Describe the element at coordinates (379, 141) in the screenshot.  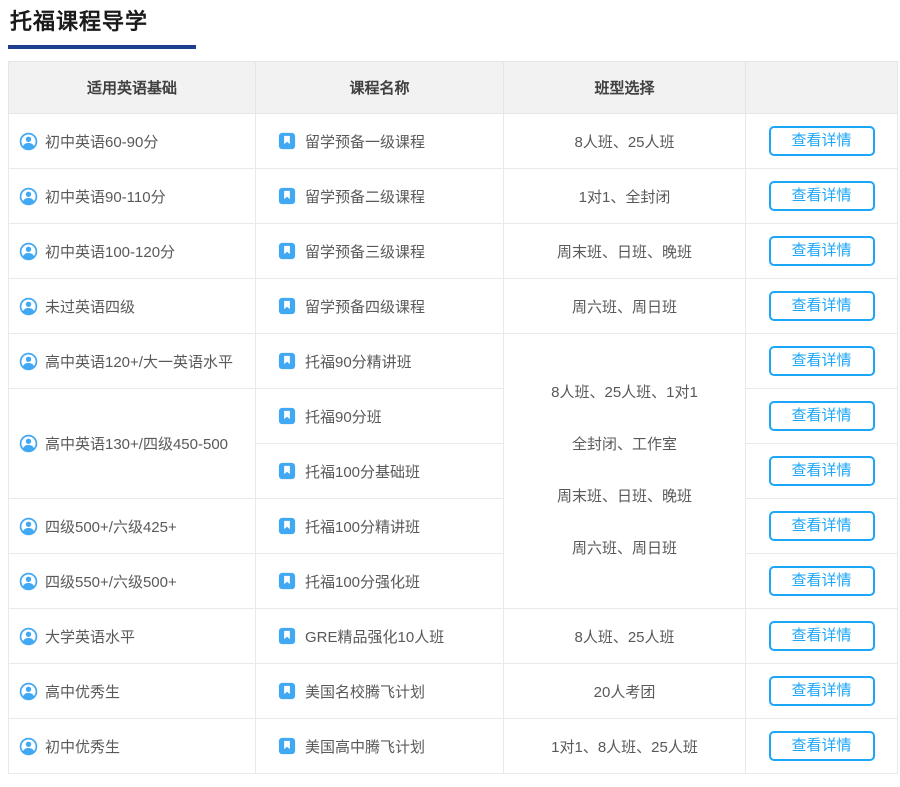
I see `course-cell: 留学预备一级课程` at that location.